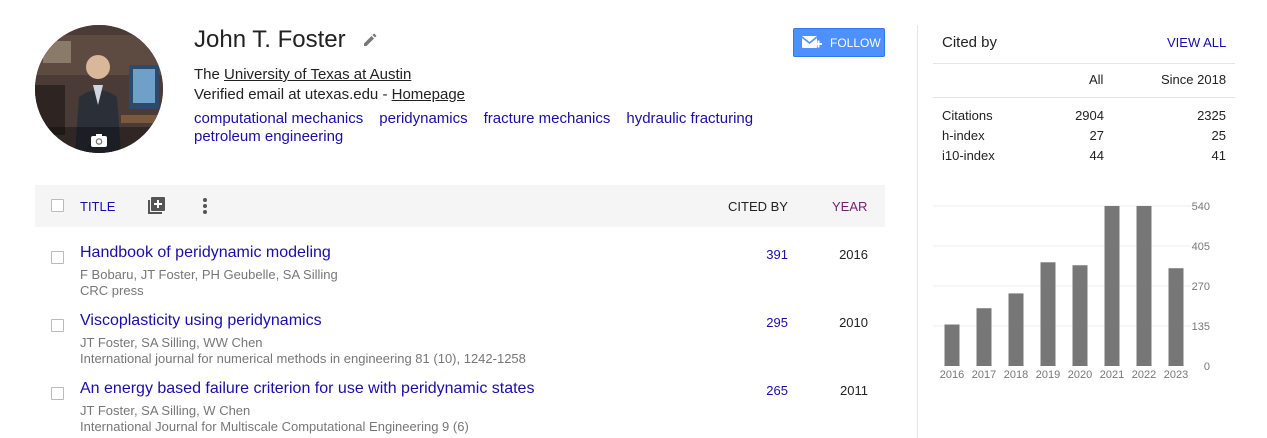  I want to click on cited-by-divider, so click(1084, 63).